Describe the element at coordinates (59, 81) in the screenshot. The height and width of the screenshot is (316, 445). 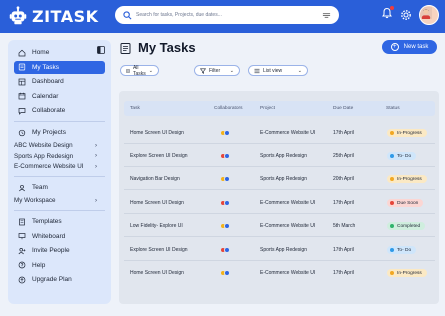
I see `sidebar-item-dashboard: Dashboard` at that location.